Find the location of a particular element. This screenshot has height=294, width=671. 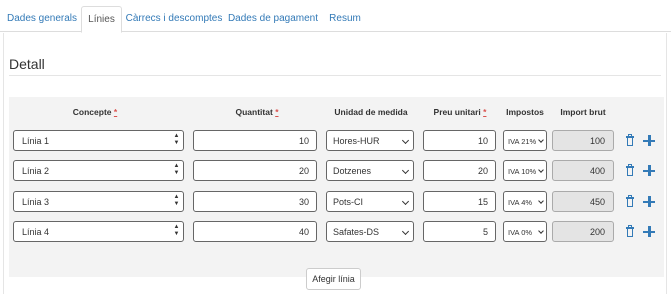

import-brut-field: 200 is located at coordinates (583, 231).